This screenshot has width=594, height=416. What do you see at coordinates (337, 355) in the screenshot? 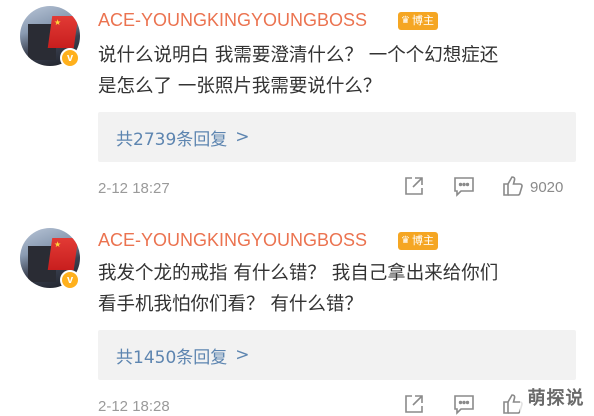
I see `replies-box: 共1450条回复 >` at bounding box center [337, 355].